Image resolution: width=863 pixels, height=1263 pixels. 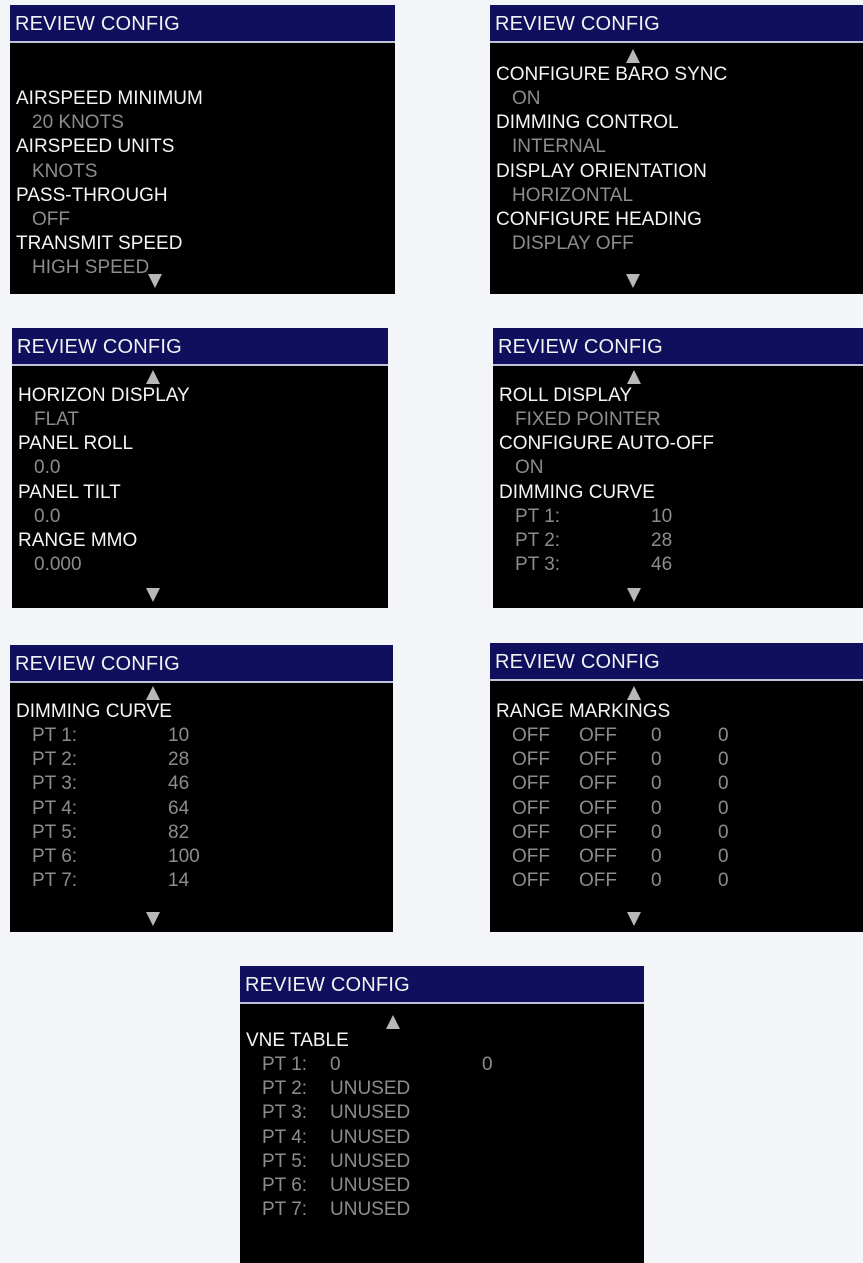 What do you see at coordinates (57, 420) in the screenshot?
I see `setting-value: FLAT` at bounding box center [57, 420].